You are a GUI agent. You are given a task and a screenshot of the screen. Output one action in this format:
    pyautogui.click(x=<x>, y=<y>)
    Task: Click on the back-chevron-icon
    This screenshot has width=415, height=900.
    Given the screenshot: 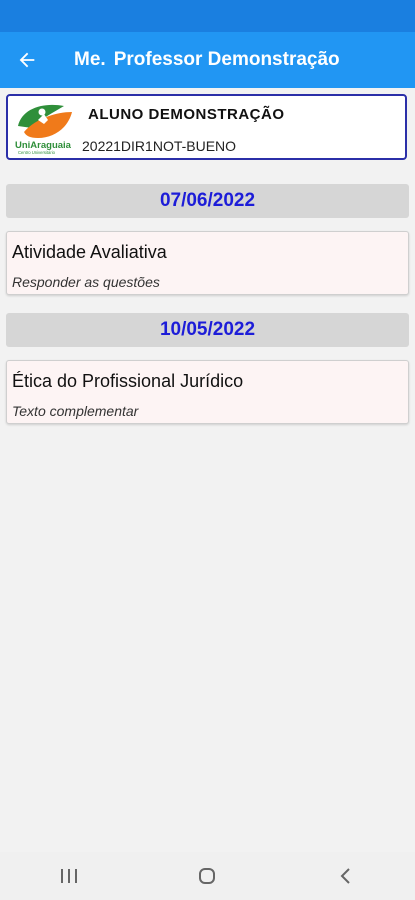 What is the action you would take?
    pyautogui.click(x=345, y=876)
    